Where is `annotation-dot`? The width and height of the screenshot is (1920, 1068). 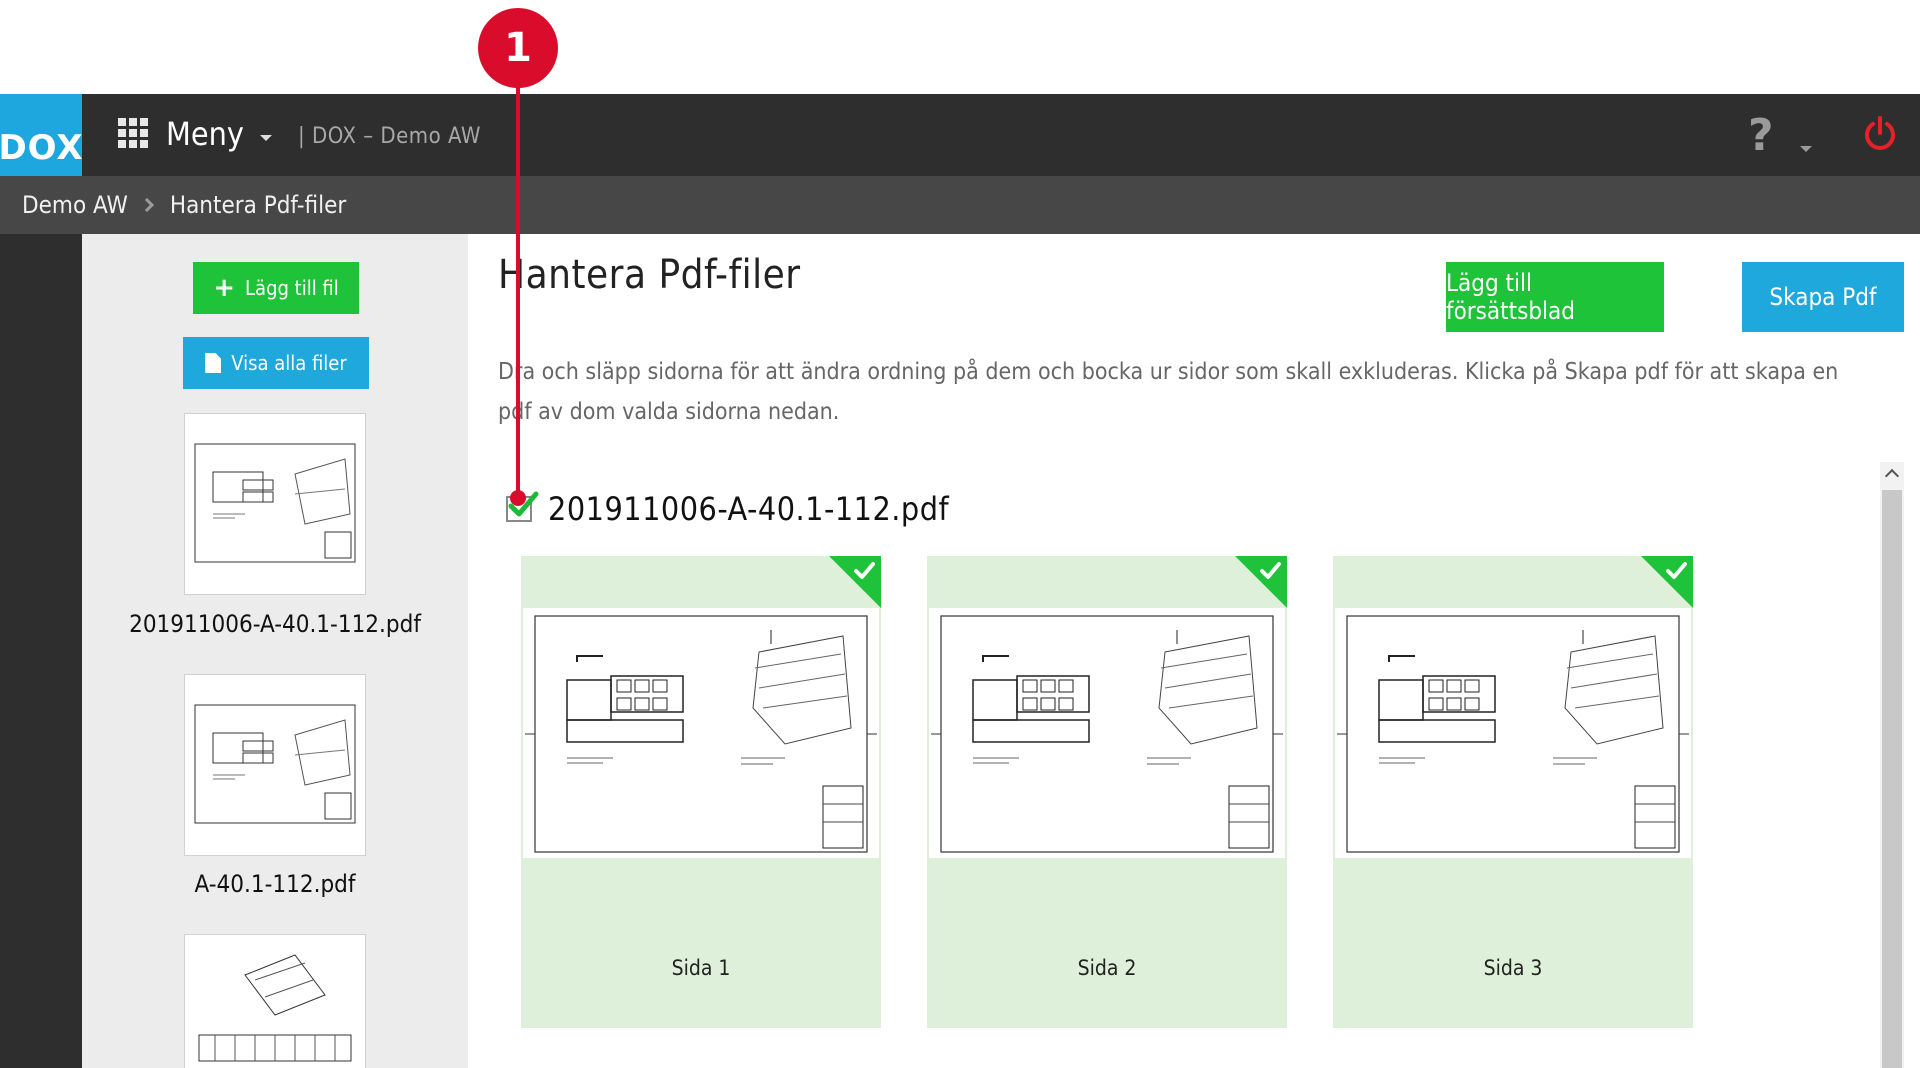 annotation-dot is located at coordinates (518, 498).